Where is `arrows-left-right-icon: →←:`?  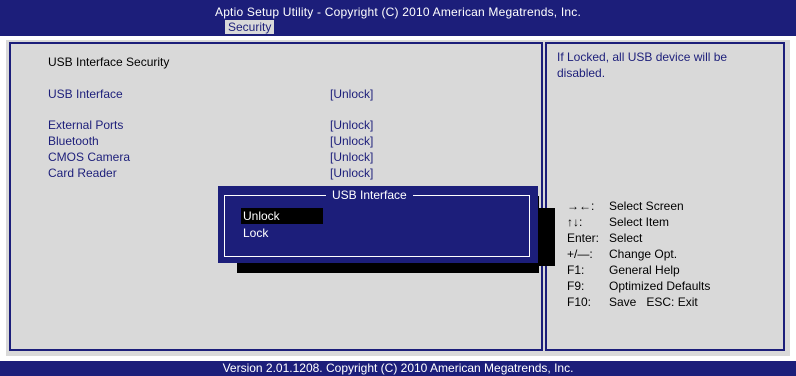 arrows-left-right-icon: →←: is located at coordinates (581, 206).